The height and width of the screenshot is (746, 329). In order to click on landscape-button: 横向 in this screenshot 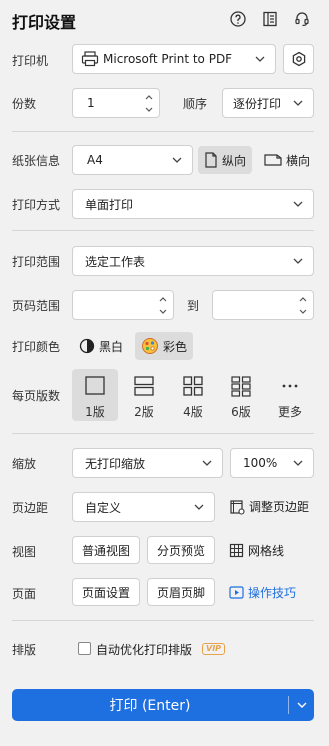, I will do `click(287, 160)`.